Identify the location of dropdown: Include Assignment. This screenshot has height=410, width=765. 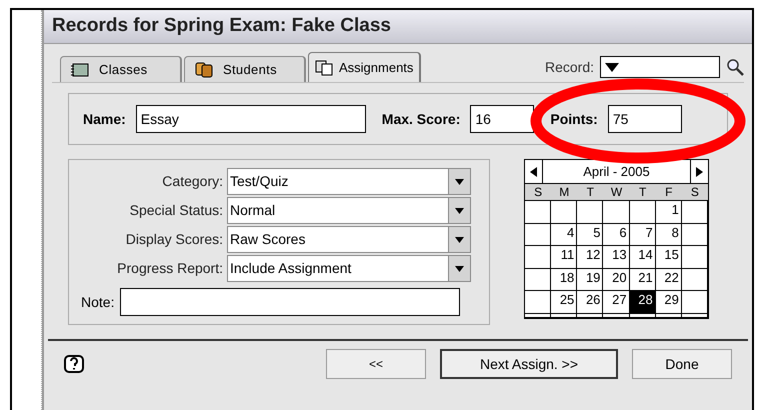
(349, 268).